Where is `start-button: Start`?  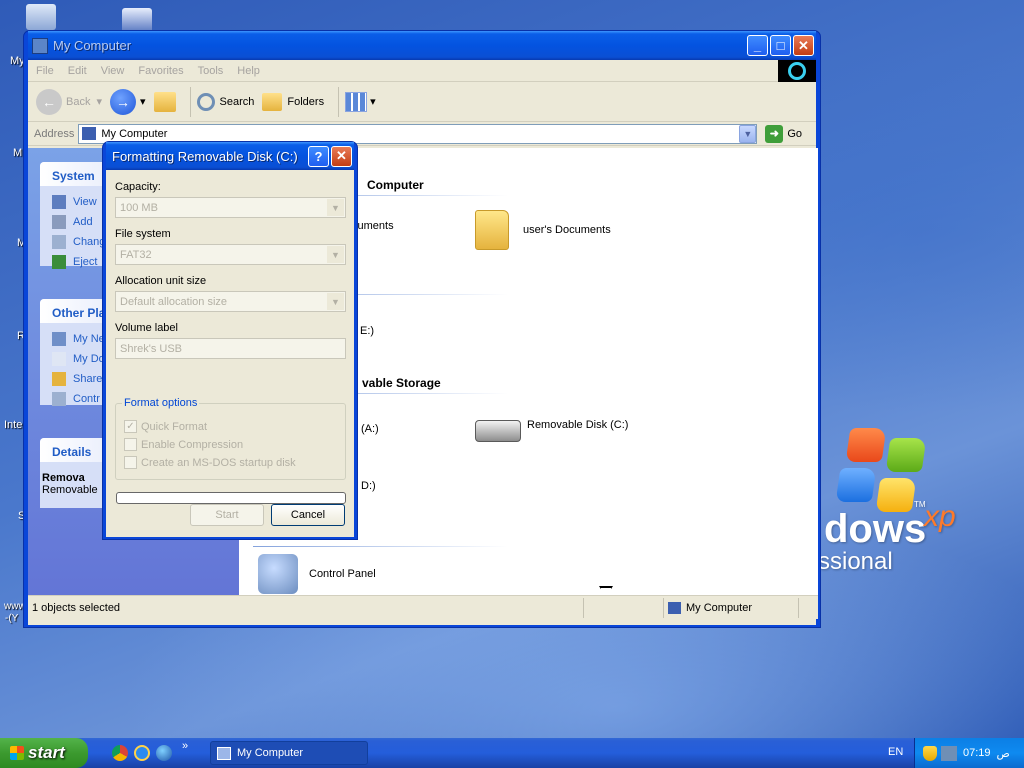
start-button: Start is located at coordinates (227, 515).